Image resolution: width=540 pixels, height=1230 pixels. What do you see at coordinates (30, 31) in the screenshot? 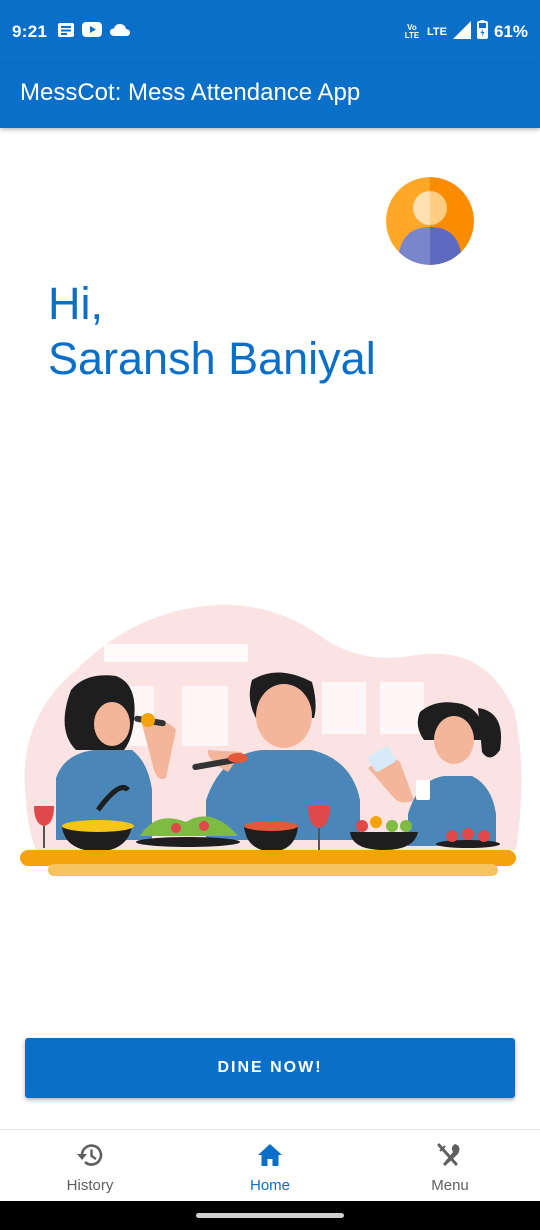
I see `status-time: 9:21` at bounding box center [30, 31].